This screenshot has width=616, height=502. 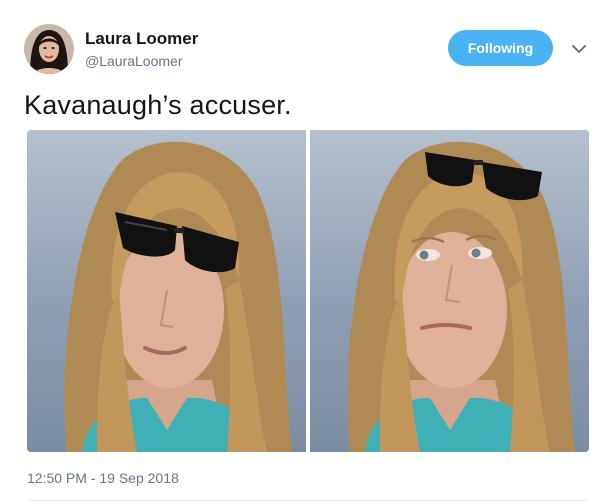 What do you see at coordinates (141, 39) in the screenshot?
I see `user-display-name: Laura Loomer` at bounding box center [141, 39].